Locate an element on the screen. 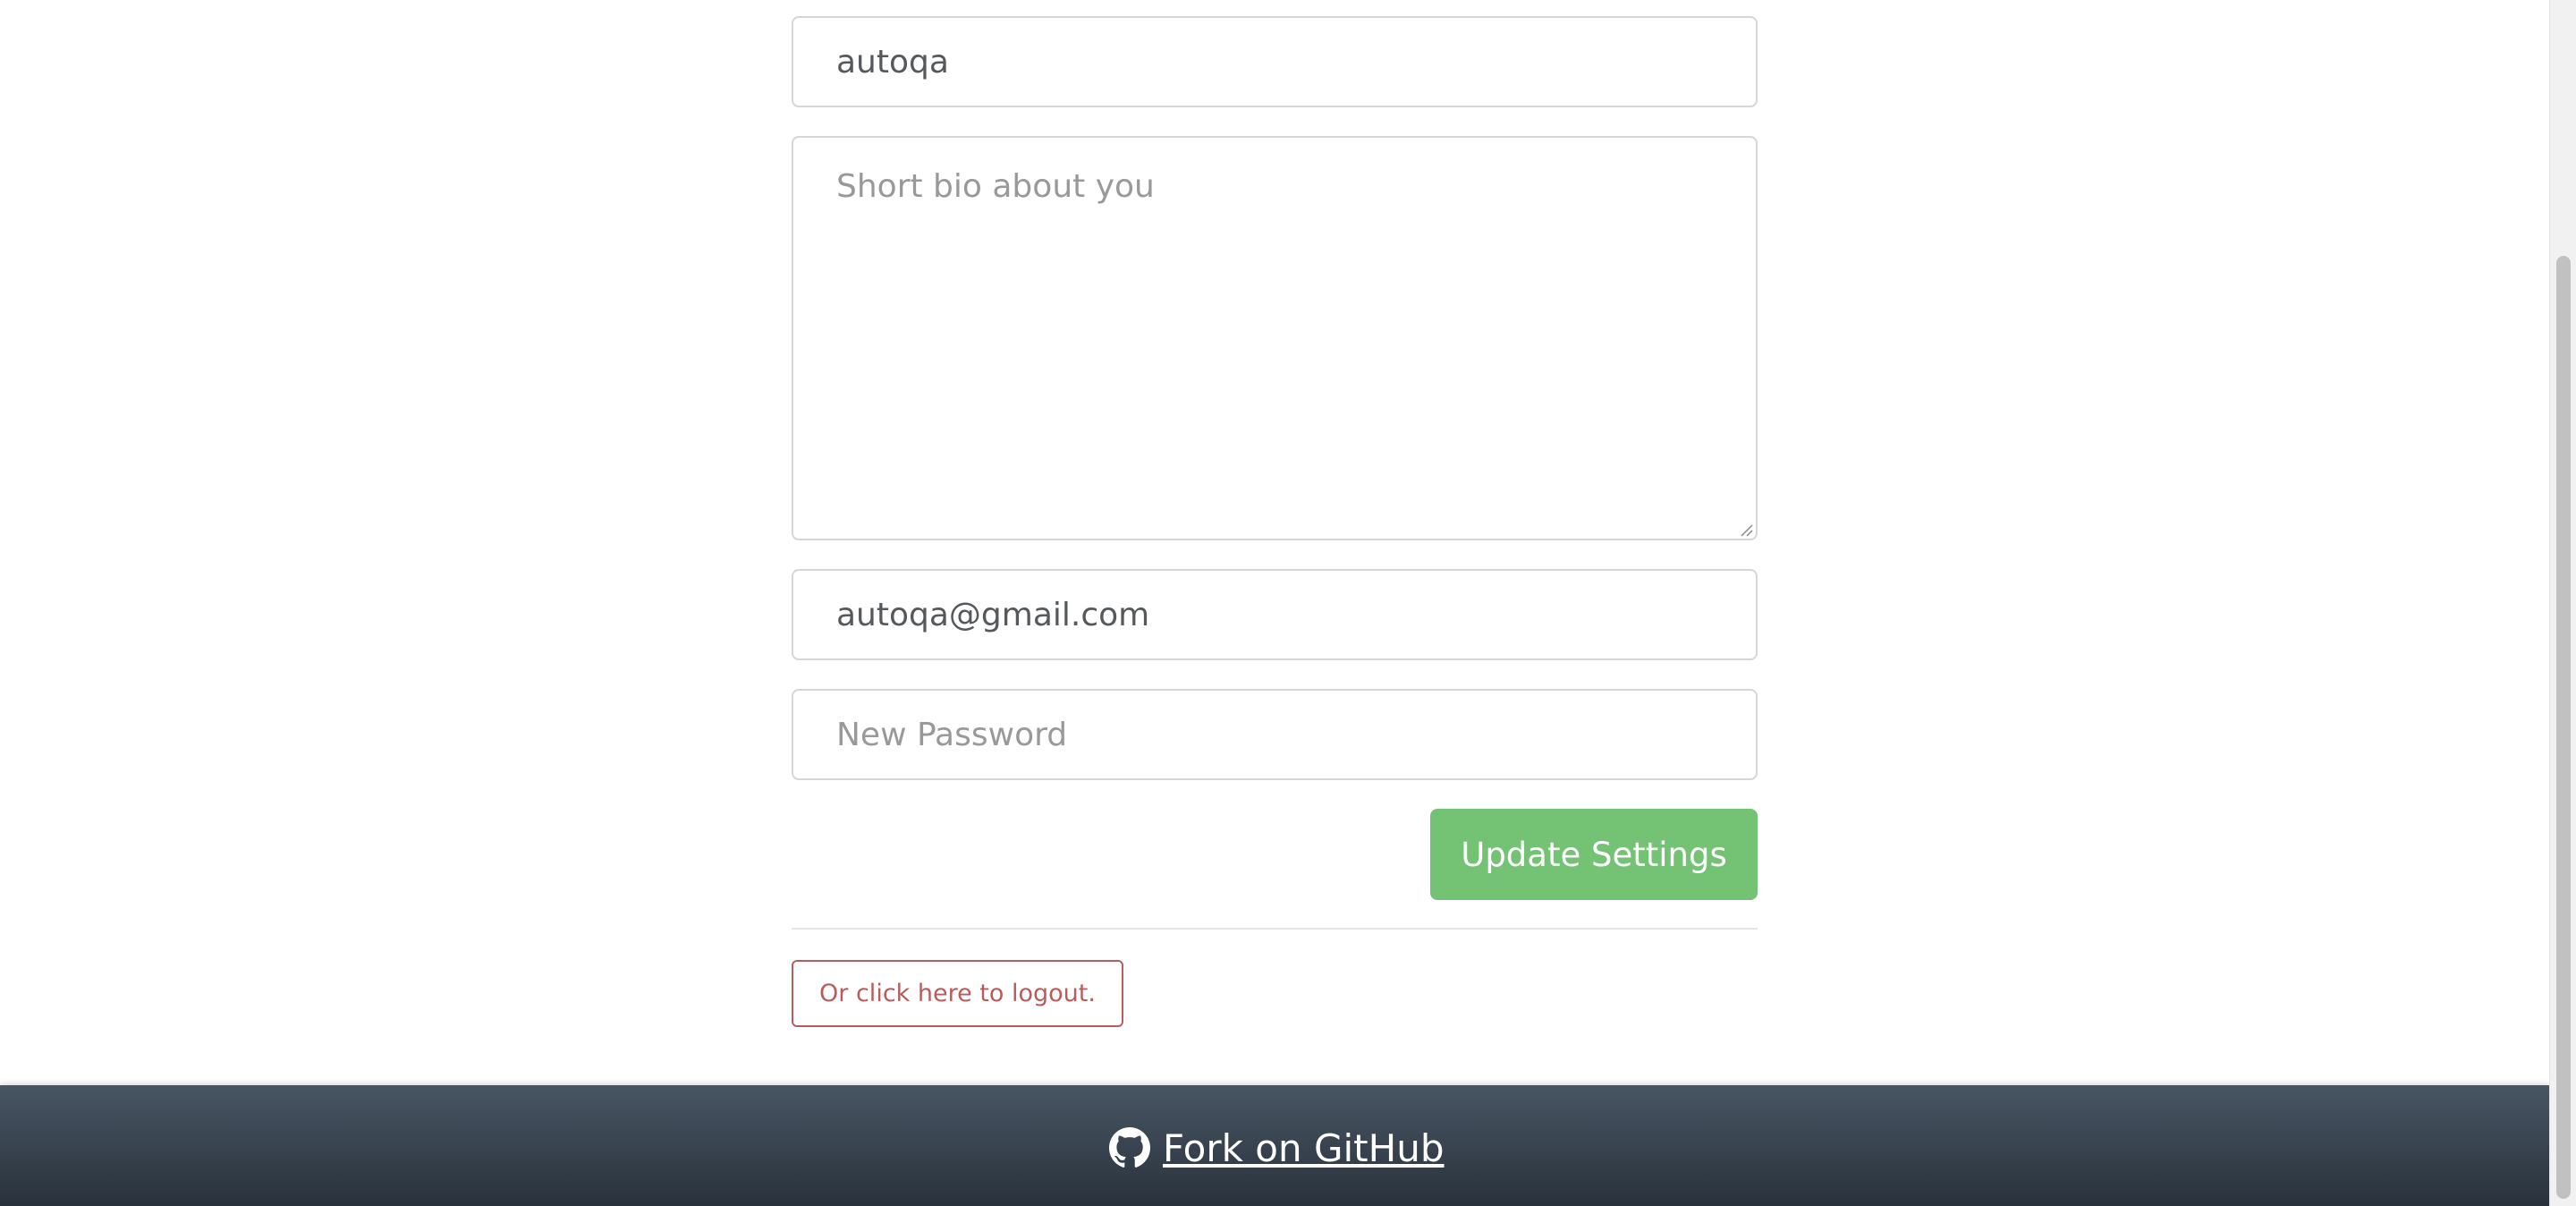  vertical-scrollbar is located at coordinates (2562, 603).